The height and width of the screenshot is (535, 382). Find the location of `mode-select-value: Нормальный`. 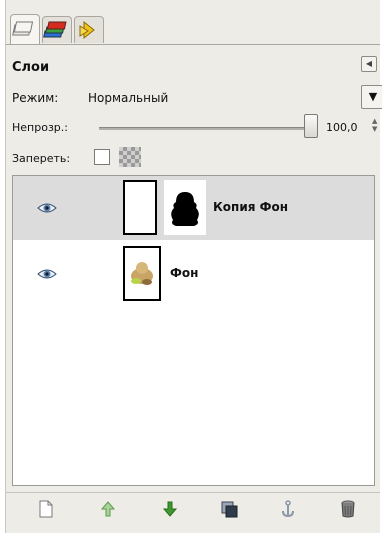

mode-select-value: Нормальный is located at coordinates (128, 98).